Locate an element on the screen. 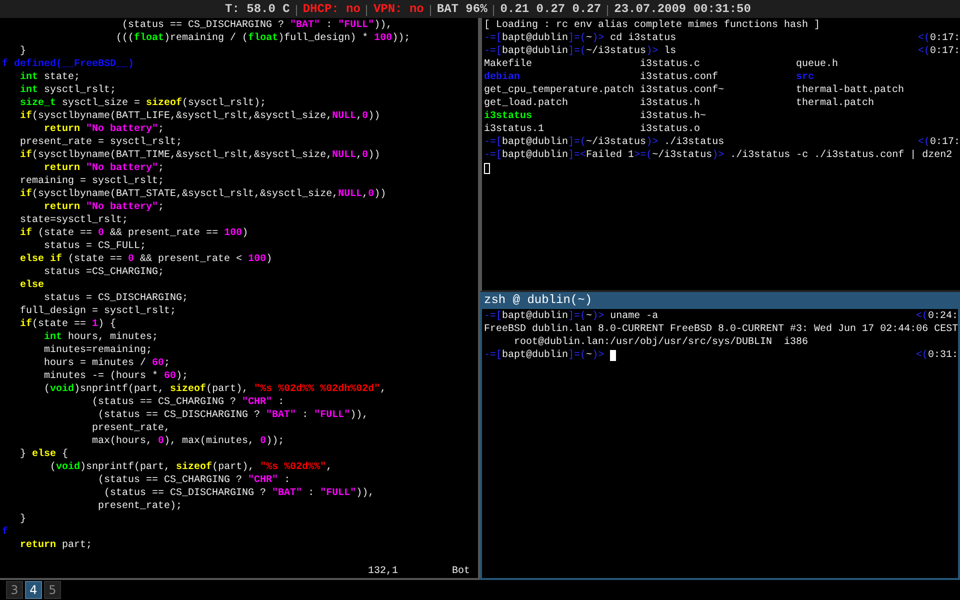  code-line: if(state == 1) { is located at coordinates (67, 324).